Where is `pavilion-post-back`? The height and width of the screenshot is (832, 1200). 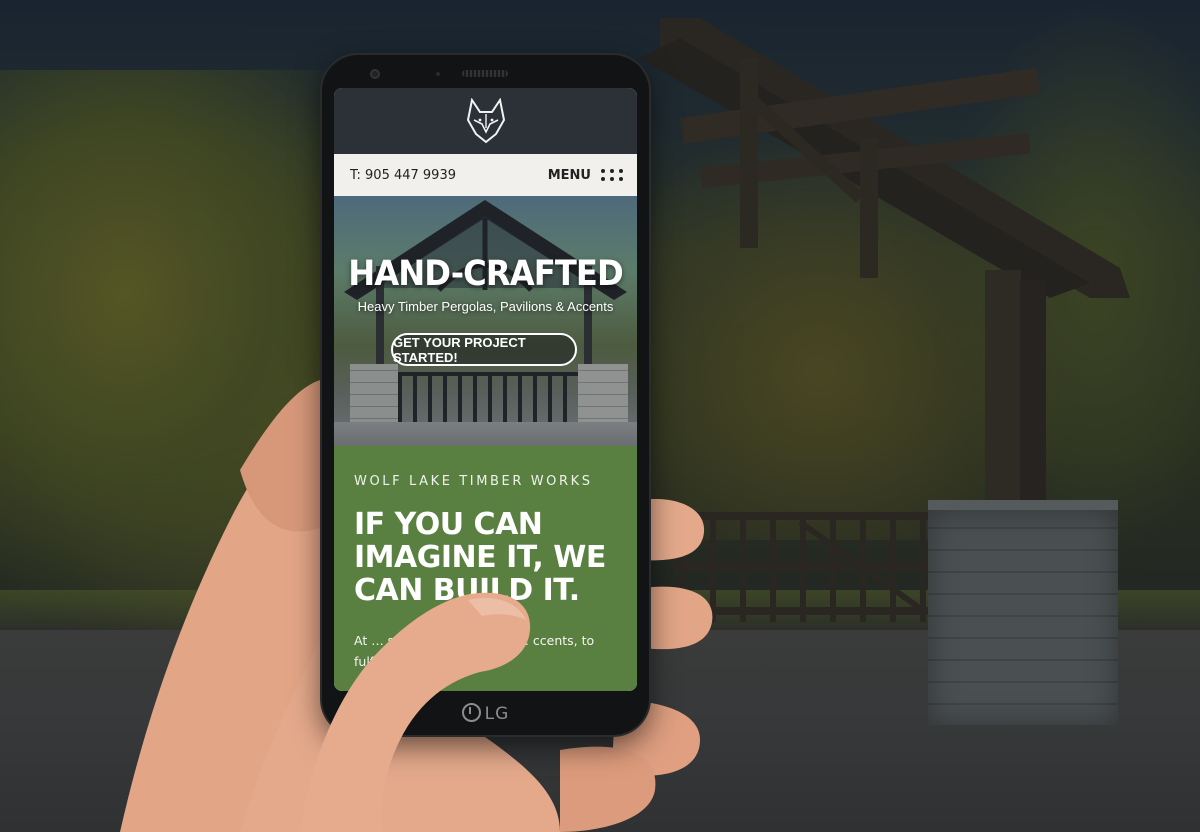 pavilion-post-back is located at coordinates (1033, 395).